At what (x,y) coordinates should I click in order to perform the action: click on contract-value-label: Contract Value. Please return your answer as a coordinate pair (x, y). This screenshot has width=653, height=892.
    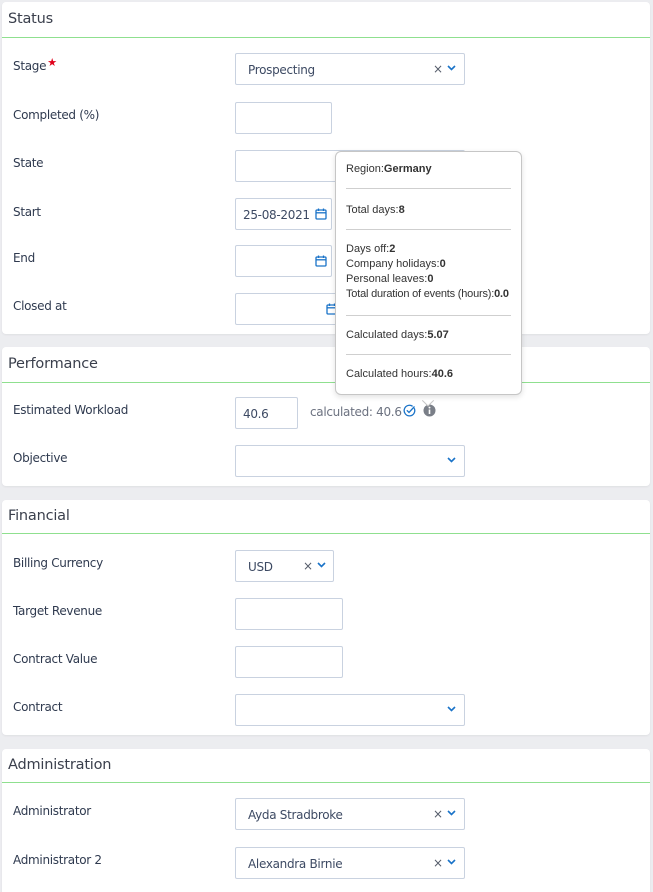
    Looking at the image, I should click on (55, 659).